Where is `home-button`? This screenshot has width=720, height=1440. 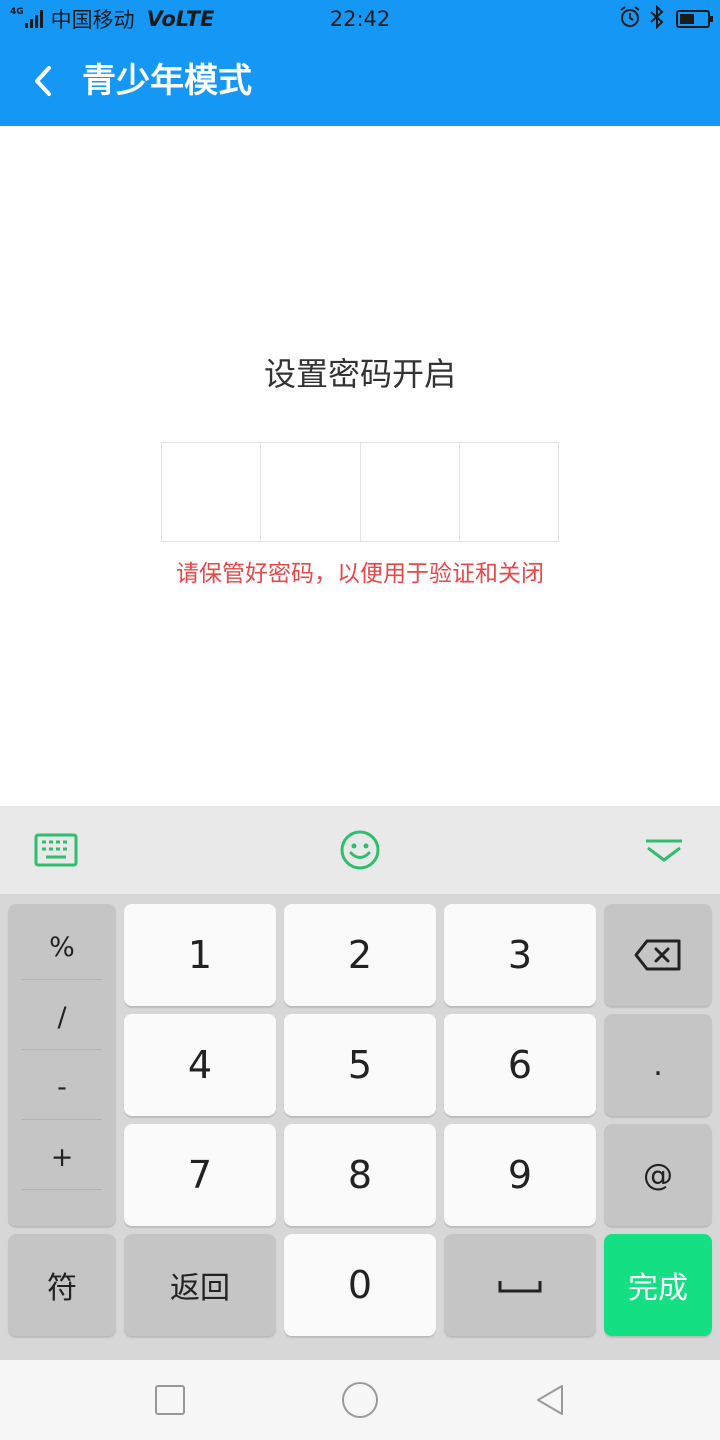
home-button is located at coordinates (360, 1400).